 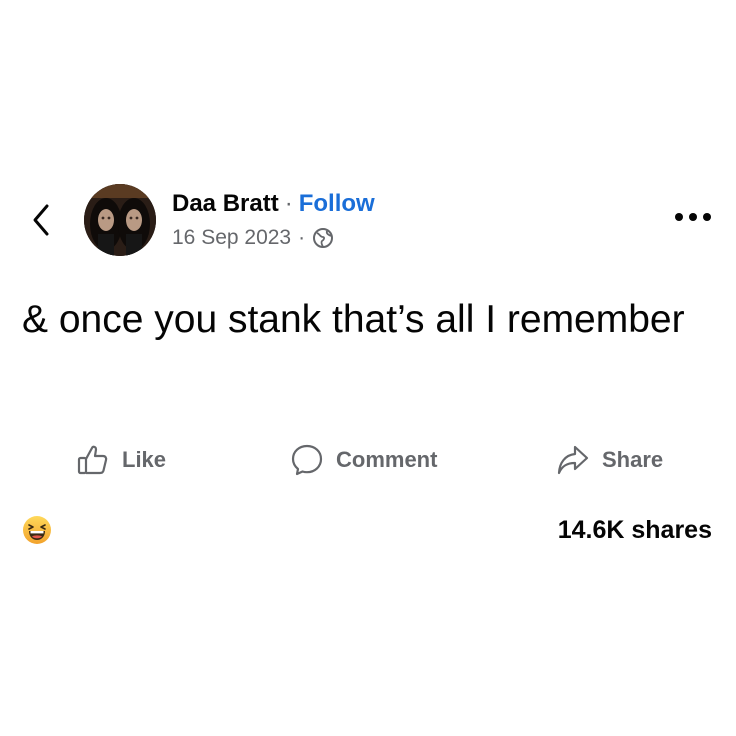 I want to click on like-label: Like, so click(x=144, y=459).